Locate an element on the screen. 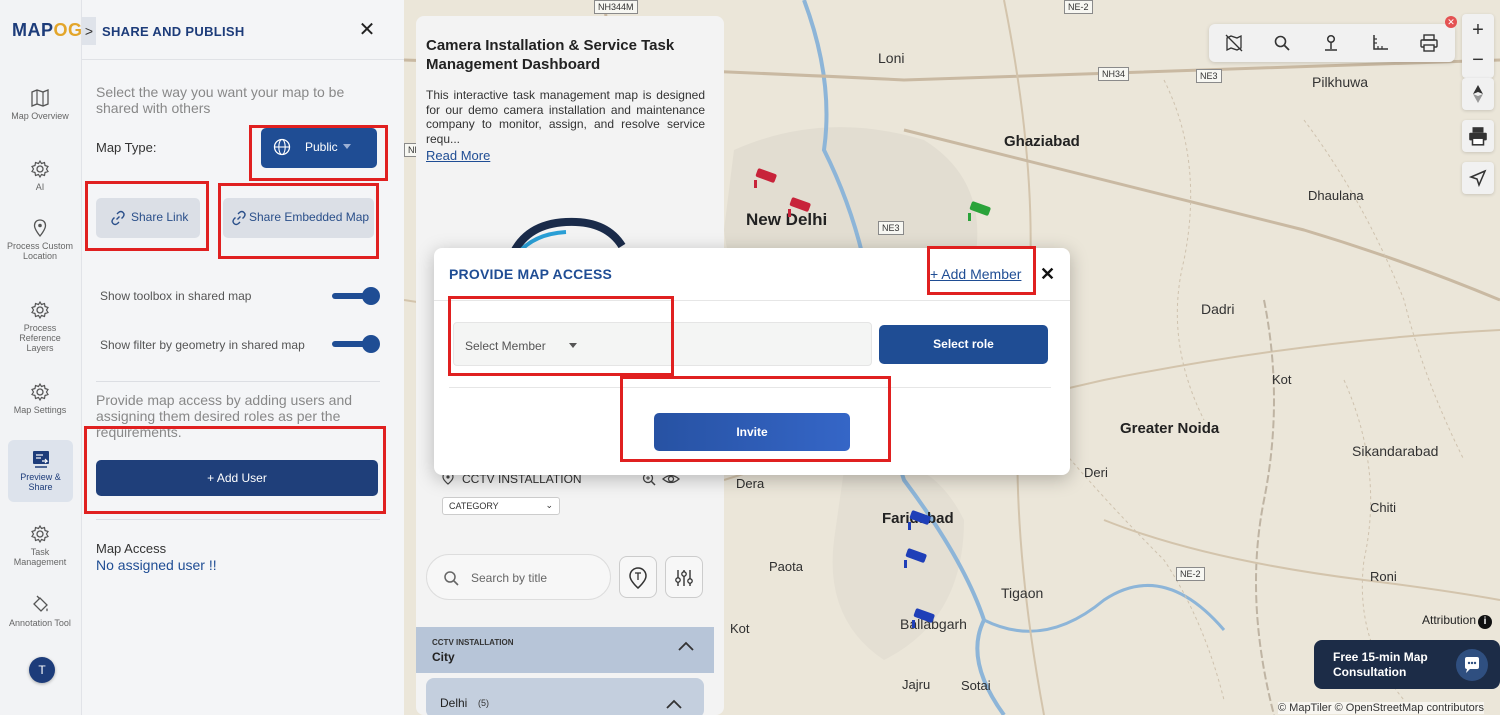 Image resolution: width=1500 pixels, height=715 pixels. rail-item-preview-share: Preview & Share is located at coordinates (40, 471).